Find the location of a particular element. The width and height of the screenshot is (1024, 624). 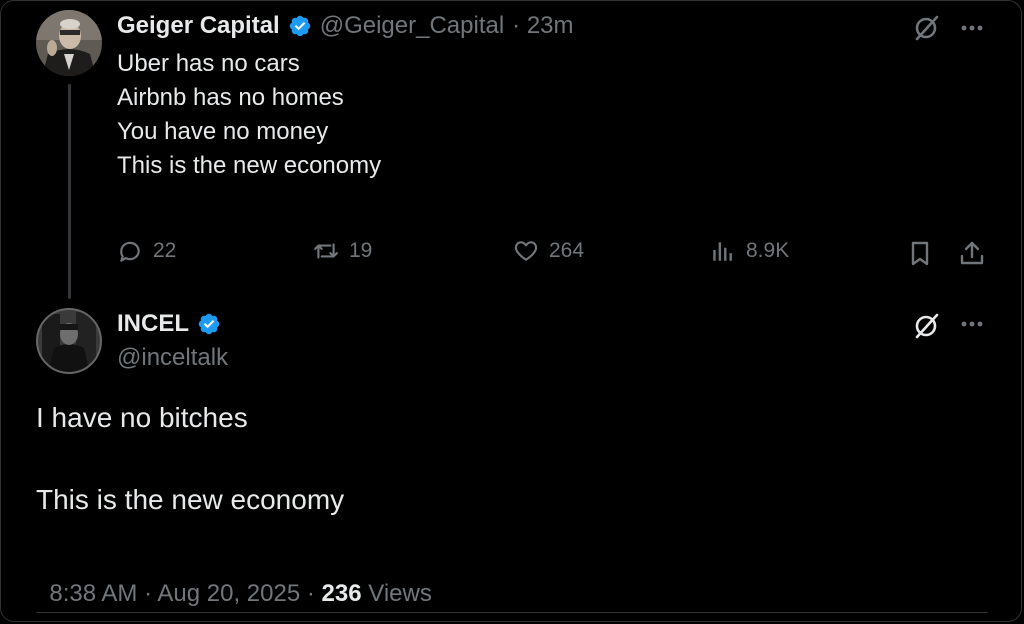

thread-line is located at coordinates (69, 191).